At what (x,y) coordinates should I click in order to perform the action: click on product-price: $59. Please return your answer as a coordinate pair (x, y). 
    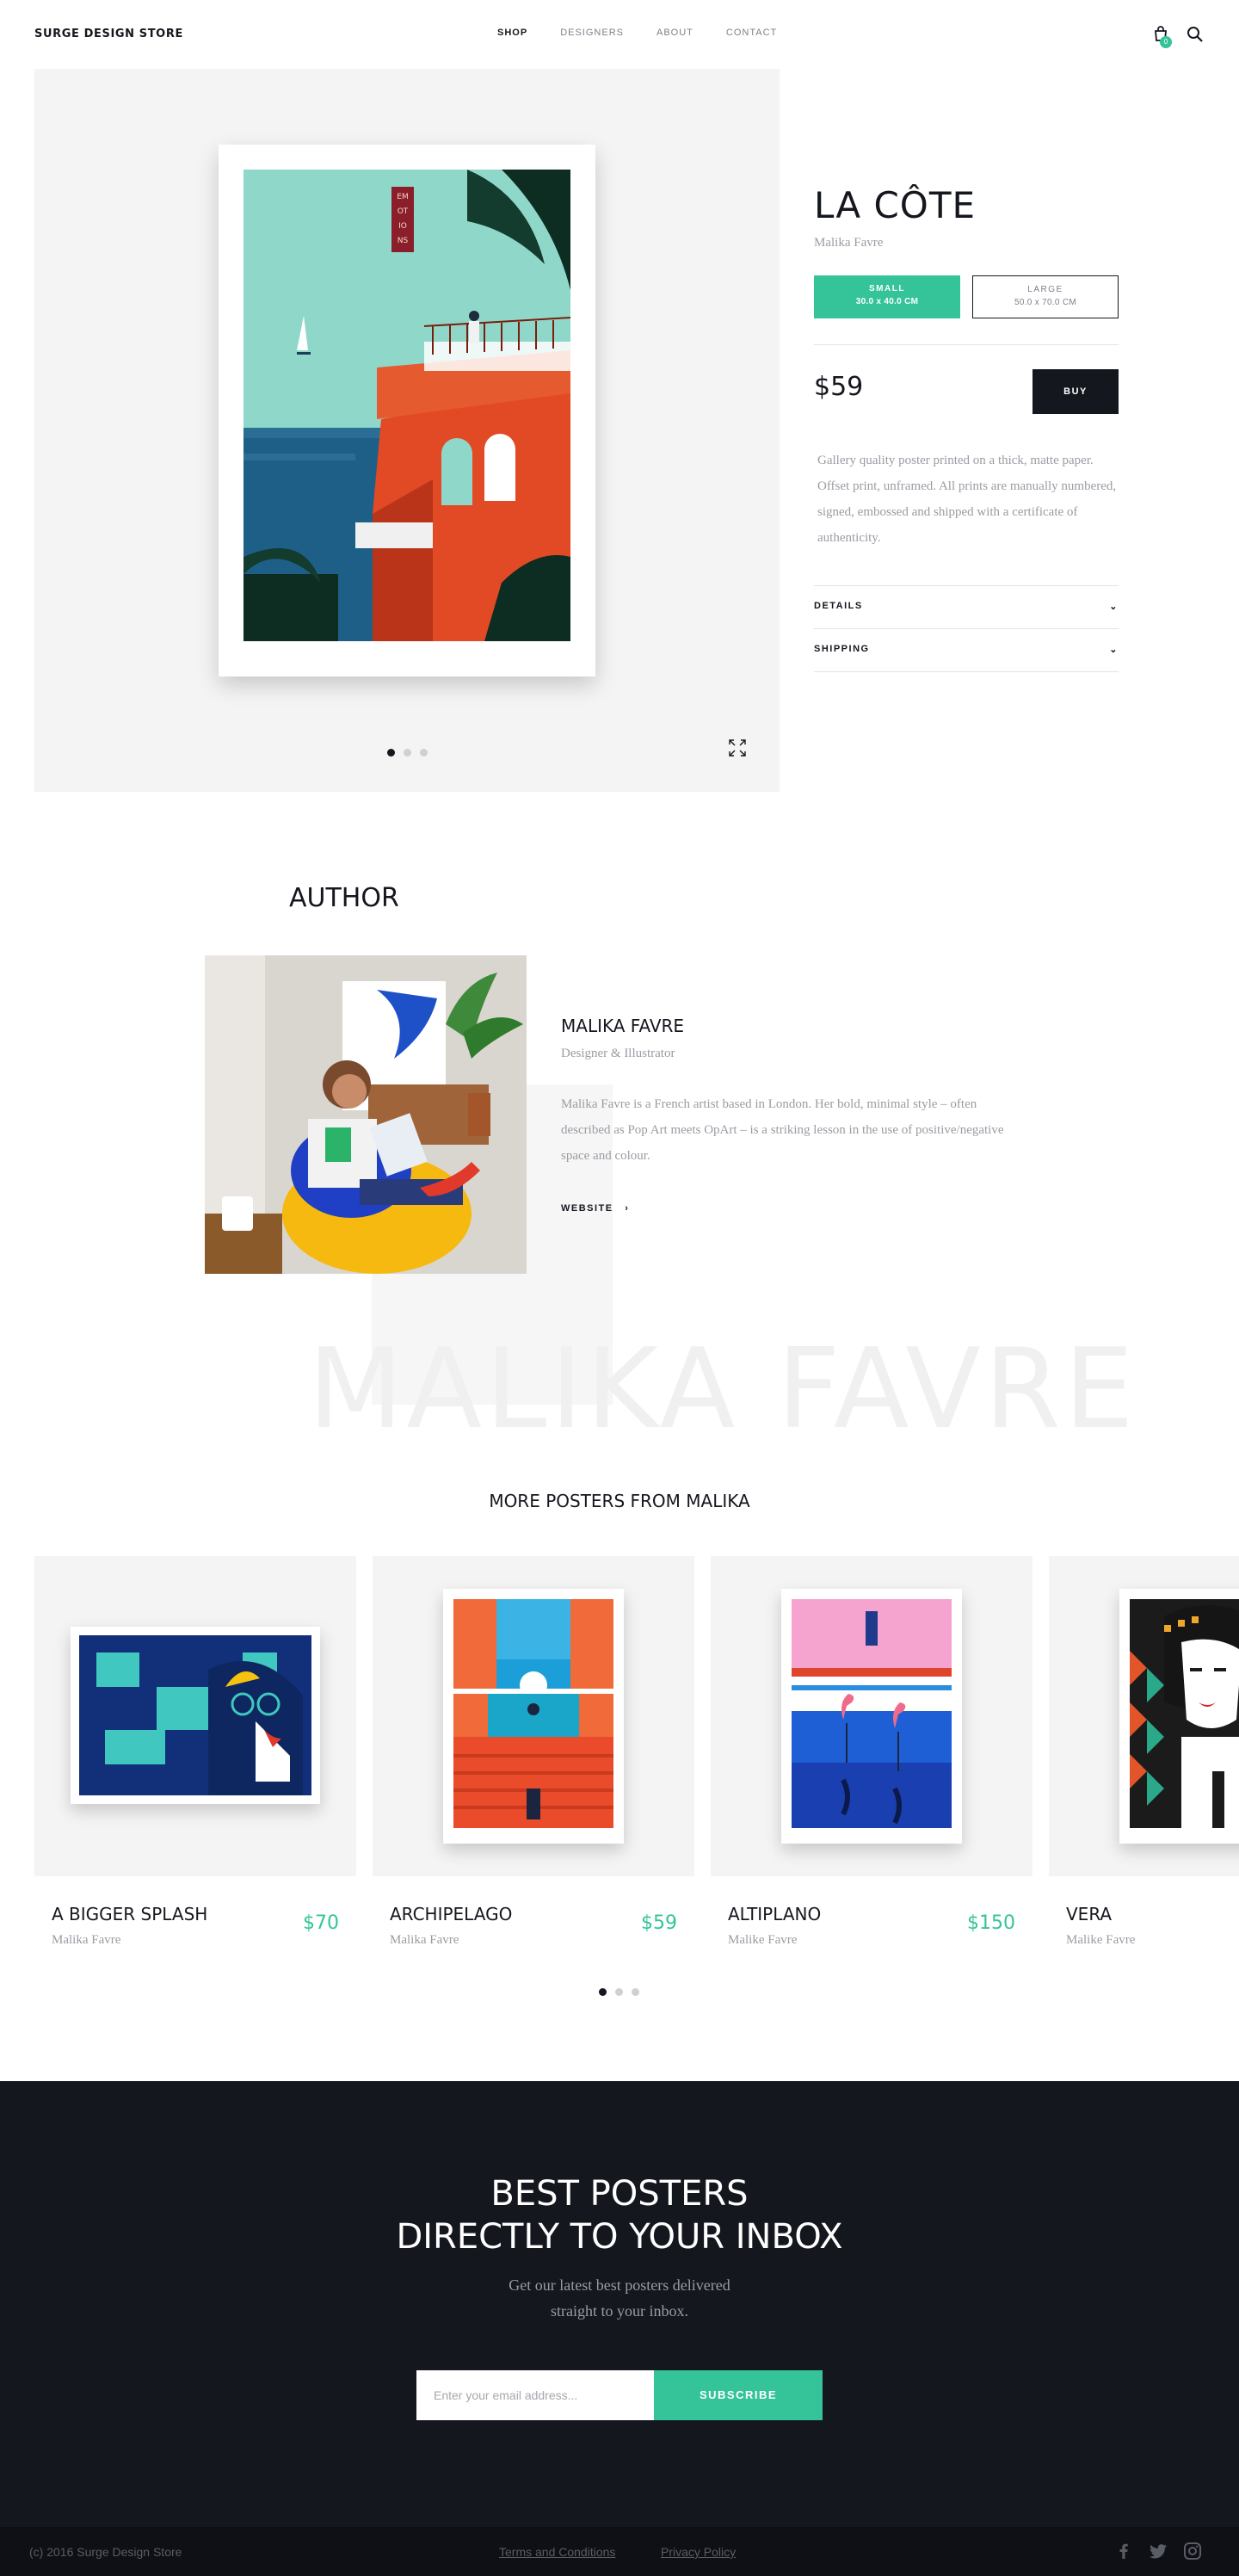
    Looking at the image, I should click on (839, 387).